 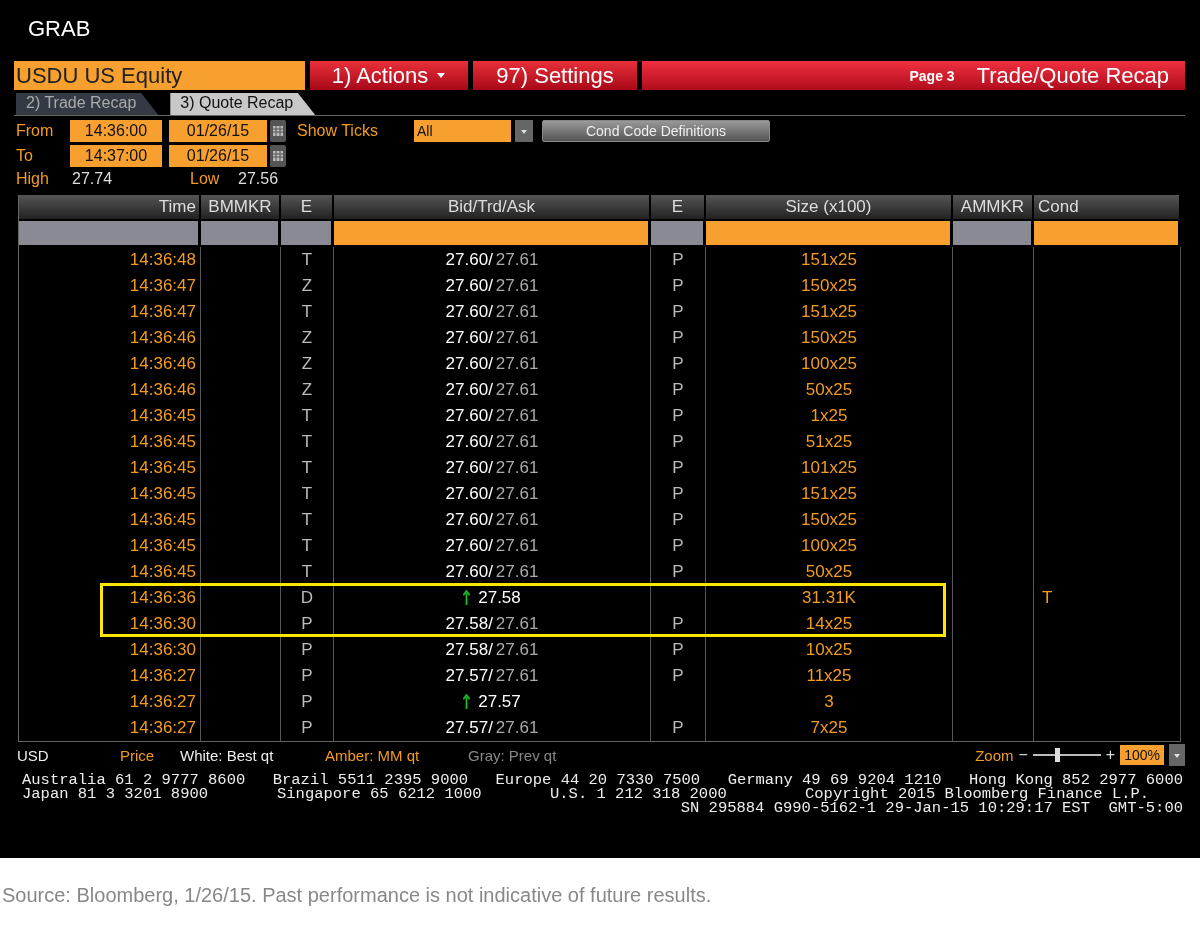 I want to click on tab: 3) Quote Recap, so click(x=243, y=104).